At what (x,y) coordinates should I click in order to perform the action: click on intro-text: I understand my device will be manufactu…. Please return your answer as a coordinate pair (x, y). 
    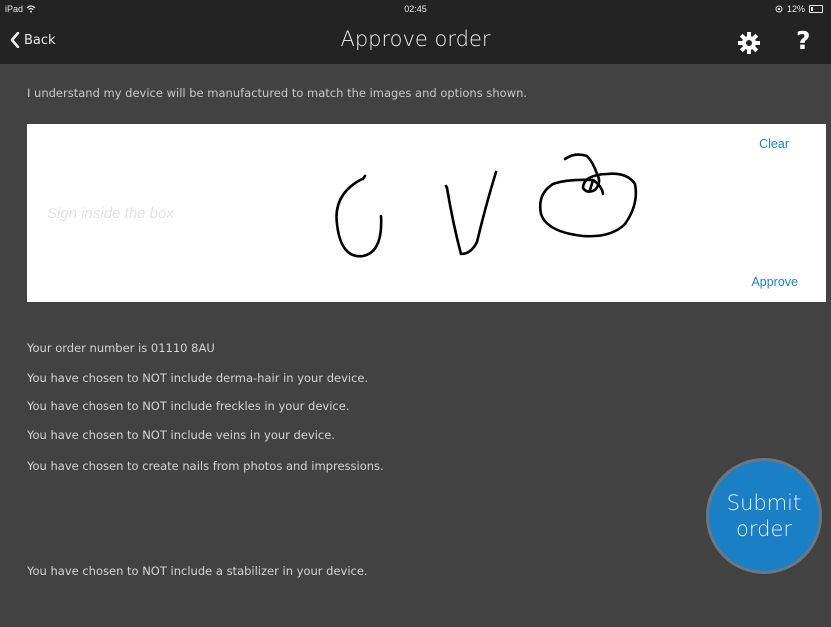
    Looking at the image, I should click on (277, 93).